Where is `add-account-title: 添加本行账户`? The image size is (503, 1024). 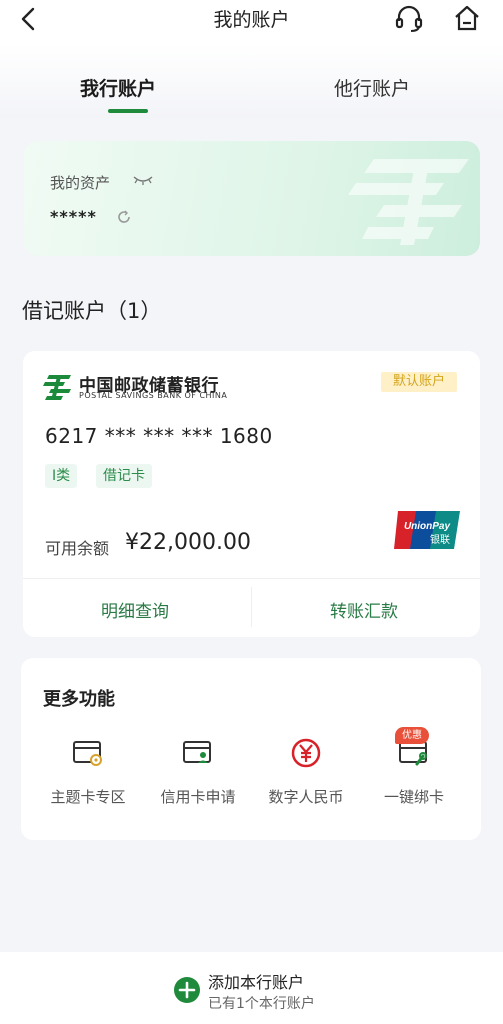 add-account-title: 添加本行账户 is located at coordinates (256, 981).